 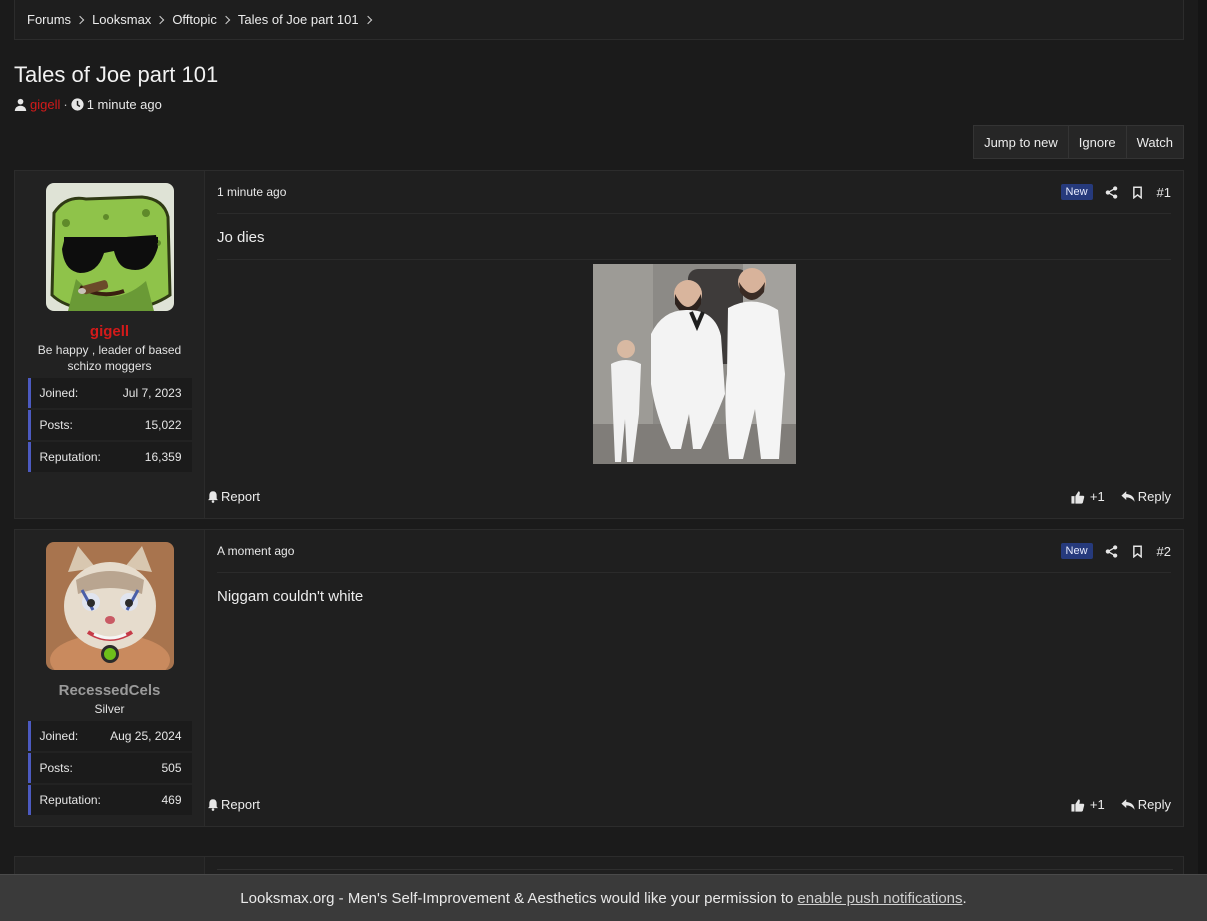 What do you see at coordinates (1021, 142) in the screenshot?
I see `jump-to-new-button: Jump to new` at bounding box center [1021, 142].